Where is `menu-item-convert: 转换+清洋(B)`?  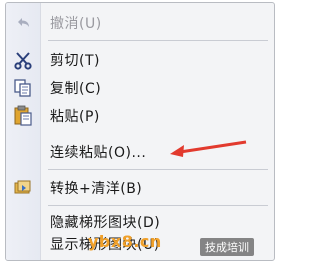 menu-item-convert: 转换+清洋(B) is located at coordinates (140, 188).